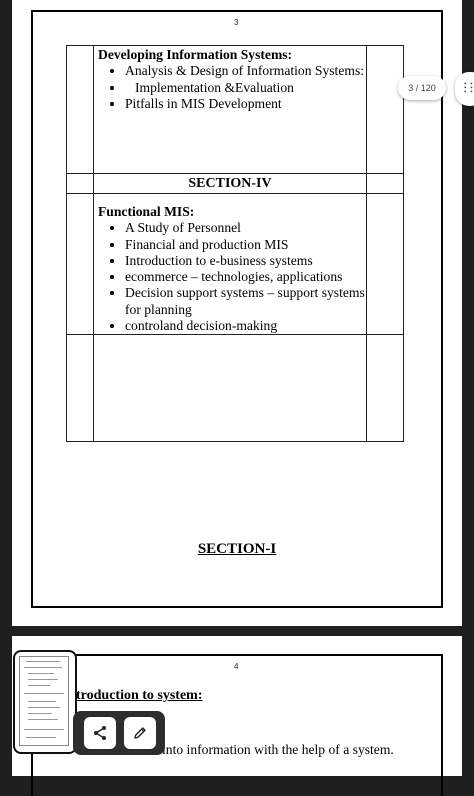 The width and height of the screenshot is (474, 796). What do you see at coordinates (146, 211) in the screenshot?
I see `block-heading: Functional MIS:` at bounding box center [146, 211].